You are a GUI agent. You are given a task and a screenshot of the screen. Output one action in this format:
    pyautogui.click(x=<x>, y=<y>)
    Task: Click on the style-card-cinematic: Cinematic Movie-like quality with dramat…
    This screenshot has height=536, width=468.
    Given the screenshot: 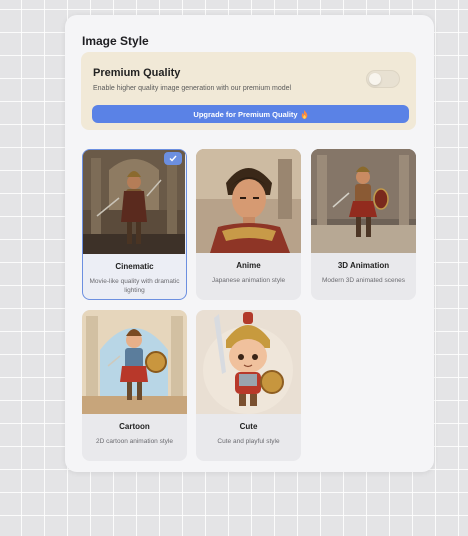 What is the action you would take?
    pyautogui.click(x=134, y=224)
    